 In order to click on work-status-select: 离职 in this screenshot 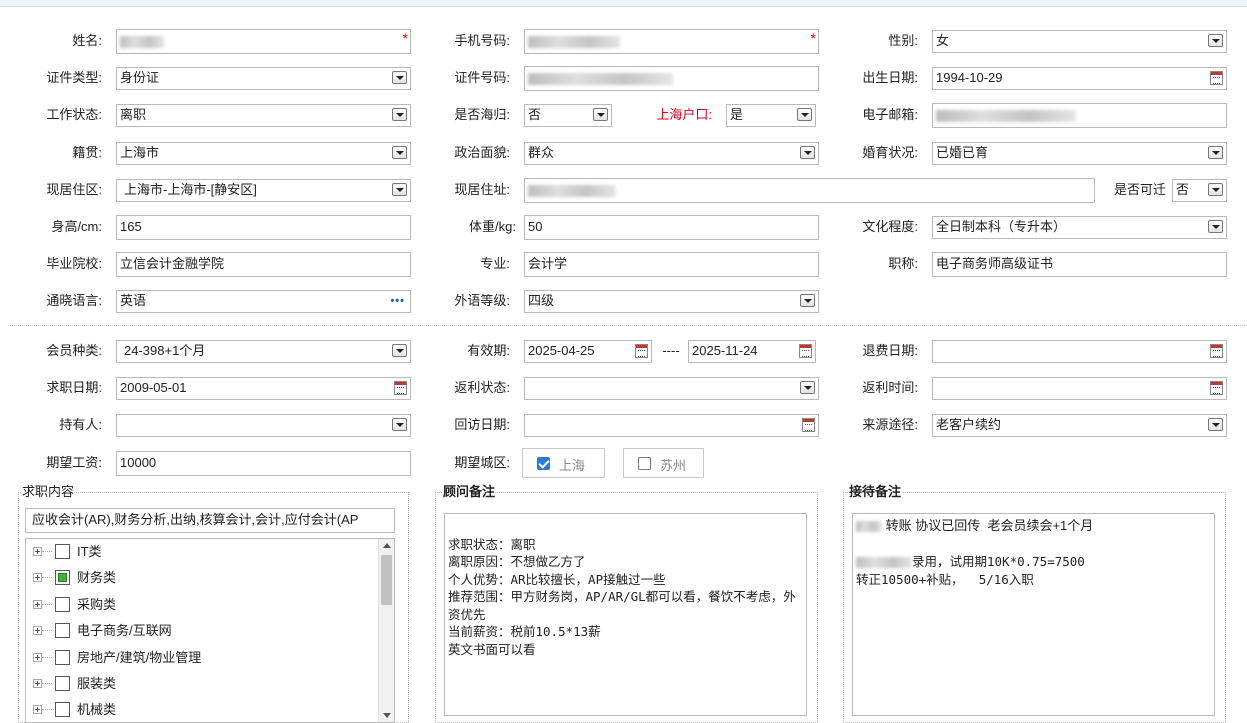, I will do `click(263, 115)`.